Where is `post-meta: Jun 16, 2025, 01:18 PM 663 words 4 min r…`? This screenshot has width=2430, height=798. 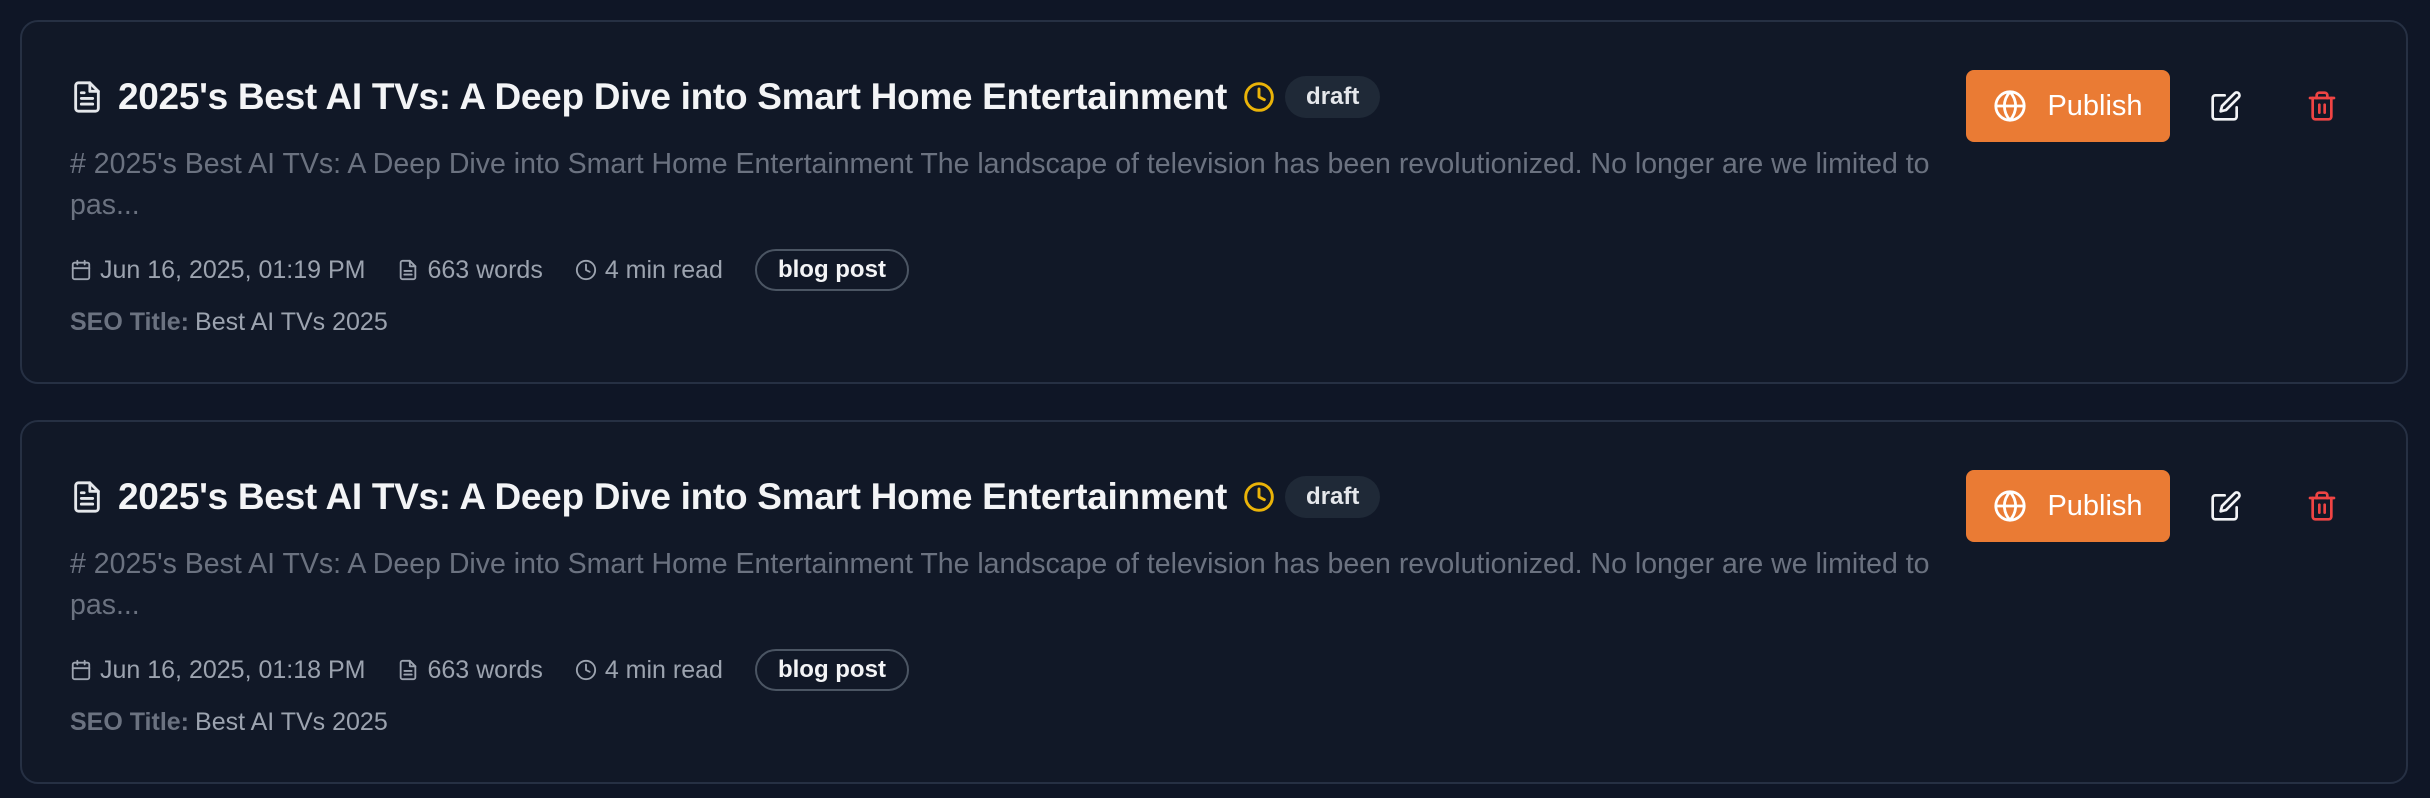 post-meta: Jun 16, 2025, 01:18 PM 663 words 4 min r… is located at coordinates (489, 670).